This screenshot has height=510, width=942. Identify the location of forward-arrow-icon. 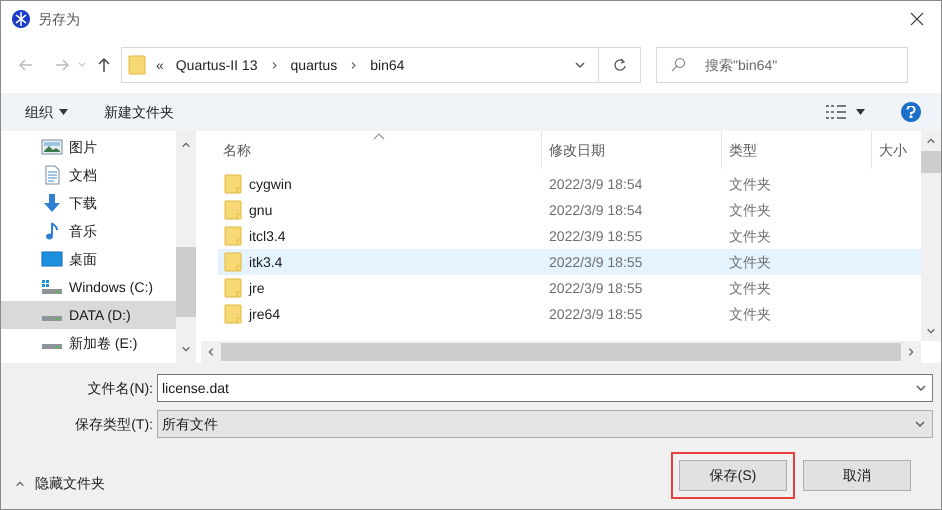
(62, 65).